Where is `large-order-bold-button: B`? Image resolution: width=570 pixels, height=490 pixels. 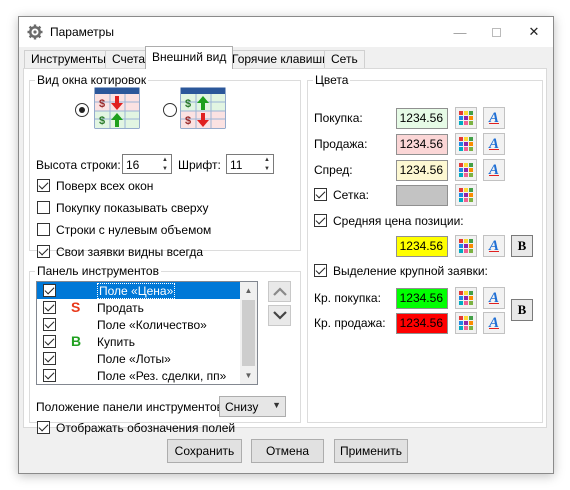 large-order-bold-button: B is located at coordinates (522, 310).